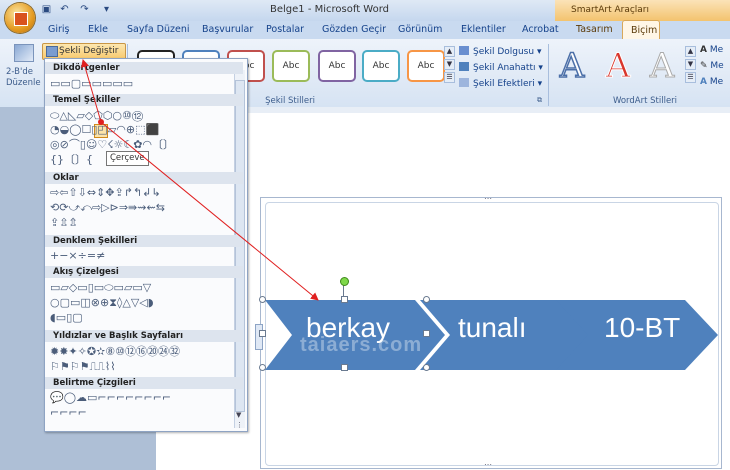  What do you see at coordinates (492, 328) in the screenshot?
I see `chevron-text-2: tunalı` at bounding box center [492, 328].